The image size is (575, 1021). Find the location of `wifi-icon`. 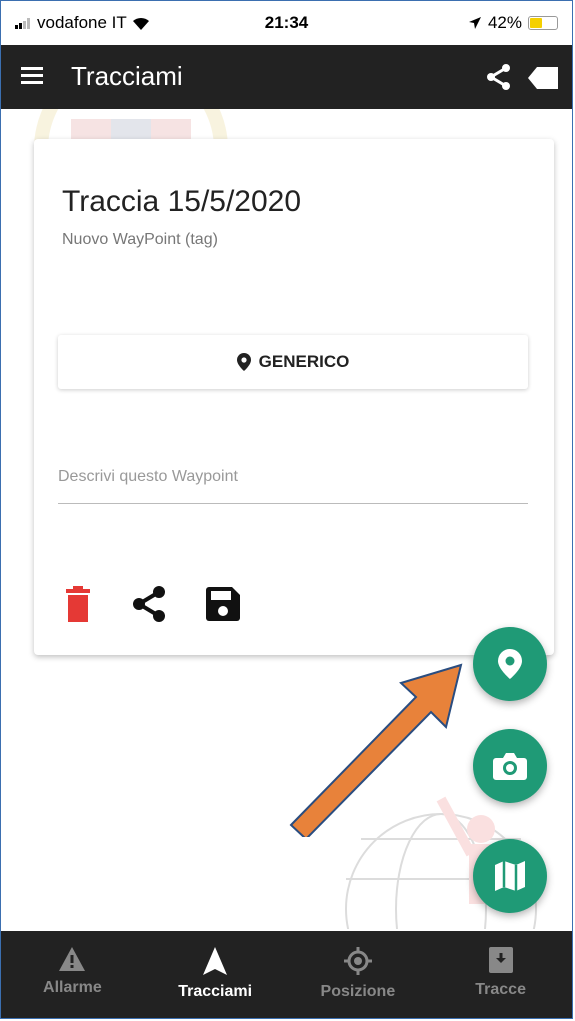

wifi-icon is located at coordinates (140, 23).